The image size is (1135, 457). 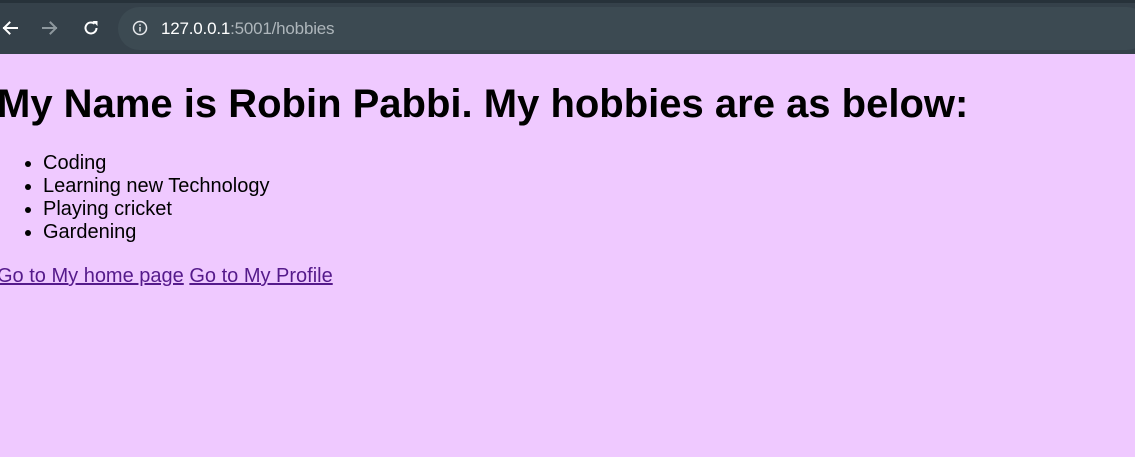 I want to click on list-item: Coding, so click(x=156, y=163).